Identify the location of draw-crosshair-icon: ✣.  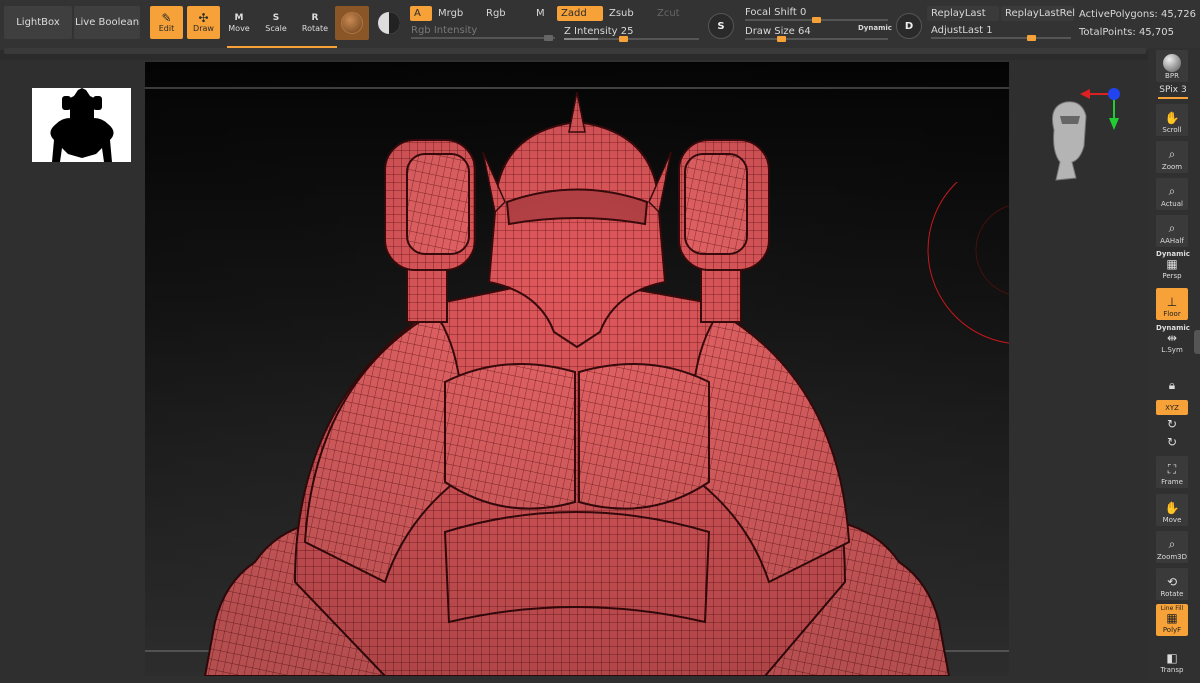
(203, 17).